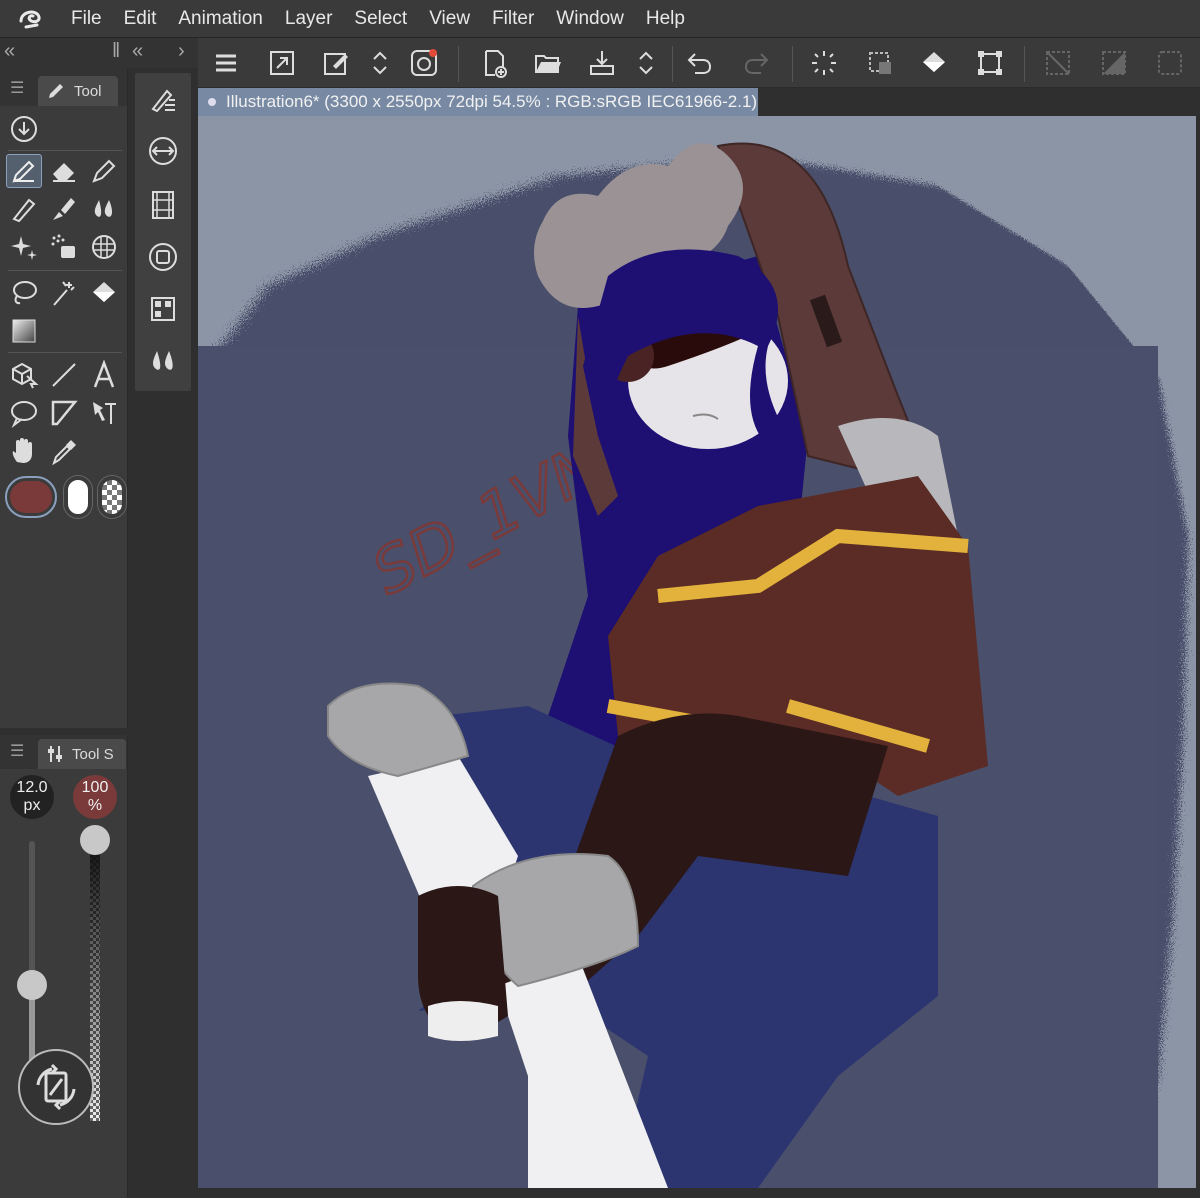 The width and height of the screenshot is (1200, 1198). Describe the element at coordinates (824, 63) in the screenshot. I see `loading-spinner-icon` at that location.